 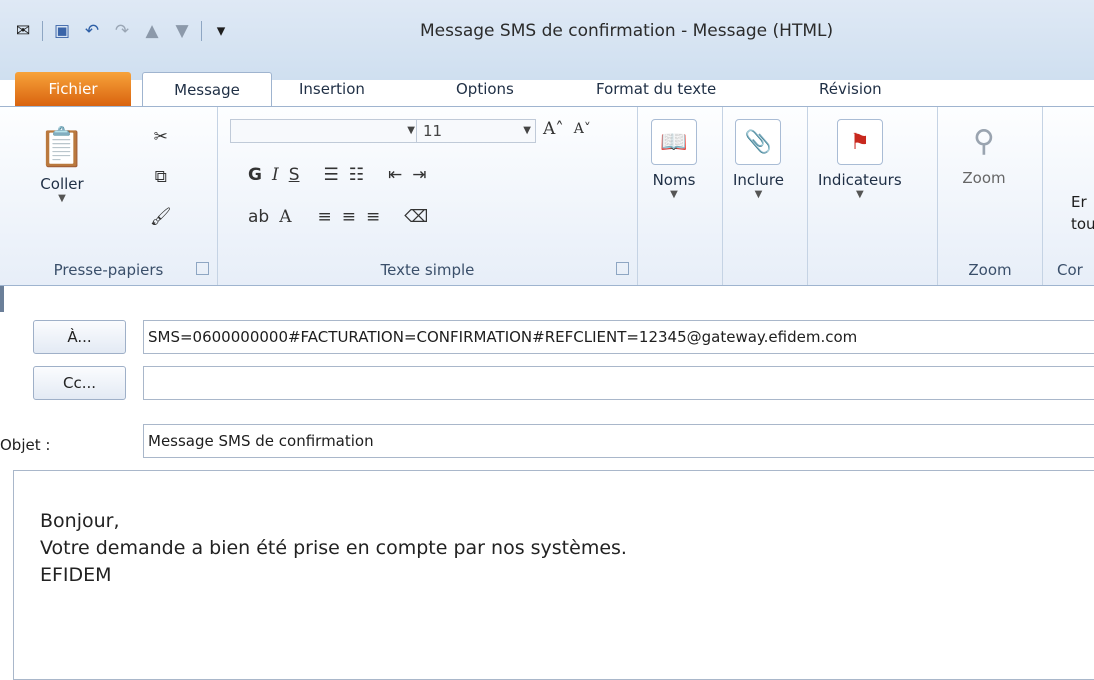 I want to click on paste-label: Coller, so click(x=62, y=184).